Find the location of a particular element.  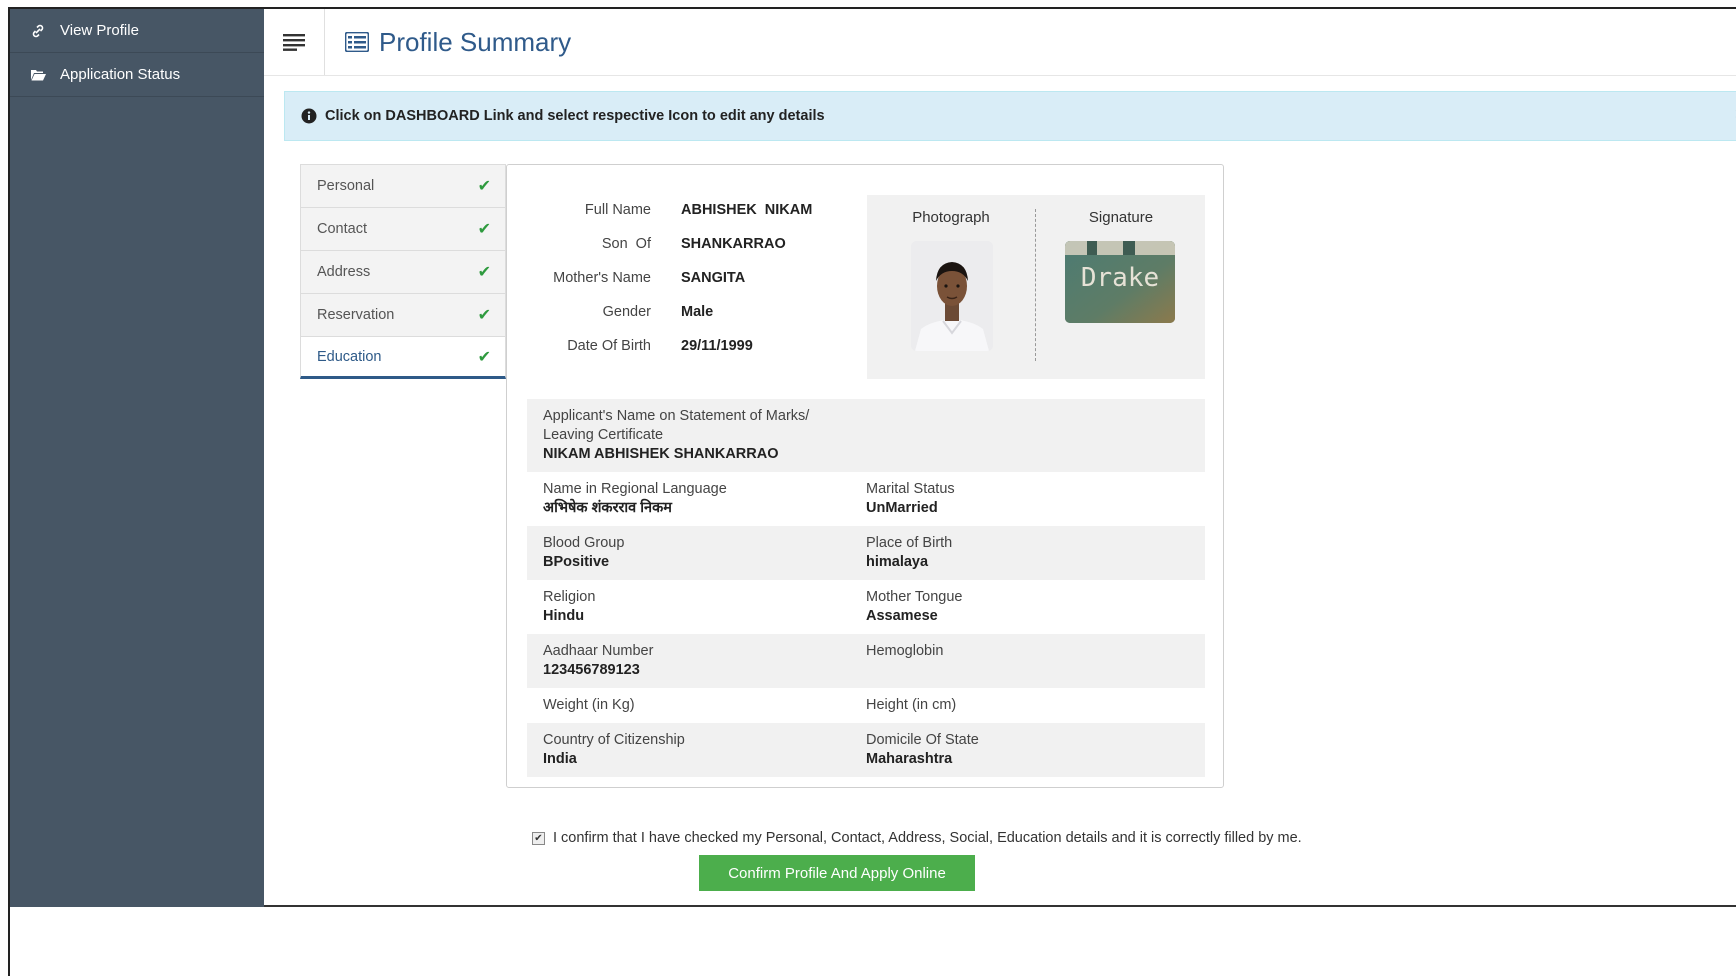

field-value: Male is located at coordinates (697, 312).